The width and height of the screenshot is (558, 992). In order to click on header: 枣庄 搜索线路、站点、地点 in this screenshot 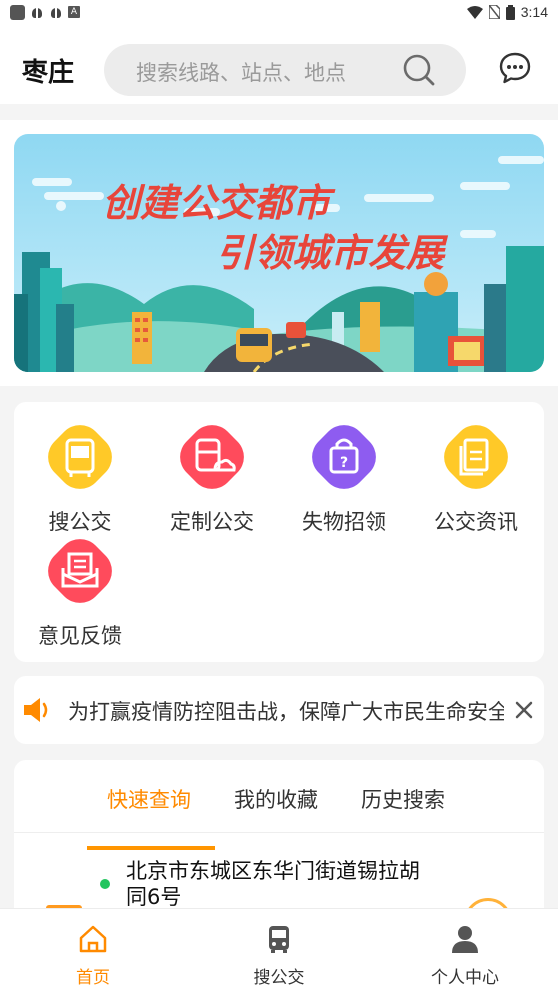, I will do `click(279, 64)`.